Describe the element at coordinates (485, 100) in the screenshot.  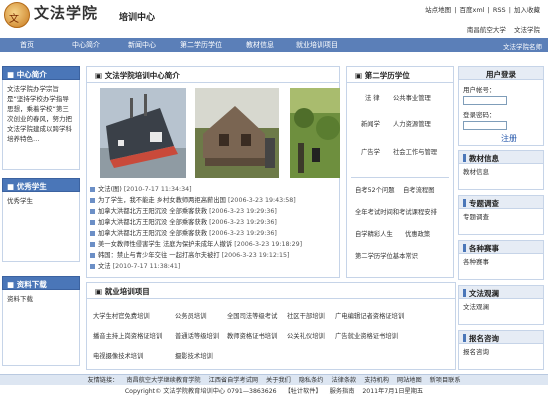
I see `account-input` at that location.